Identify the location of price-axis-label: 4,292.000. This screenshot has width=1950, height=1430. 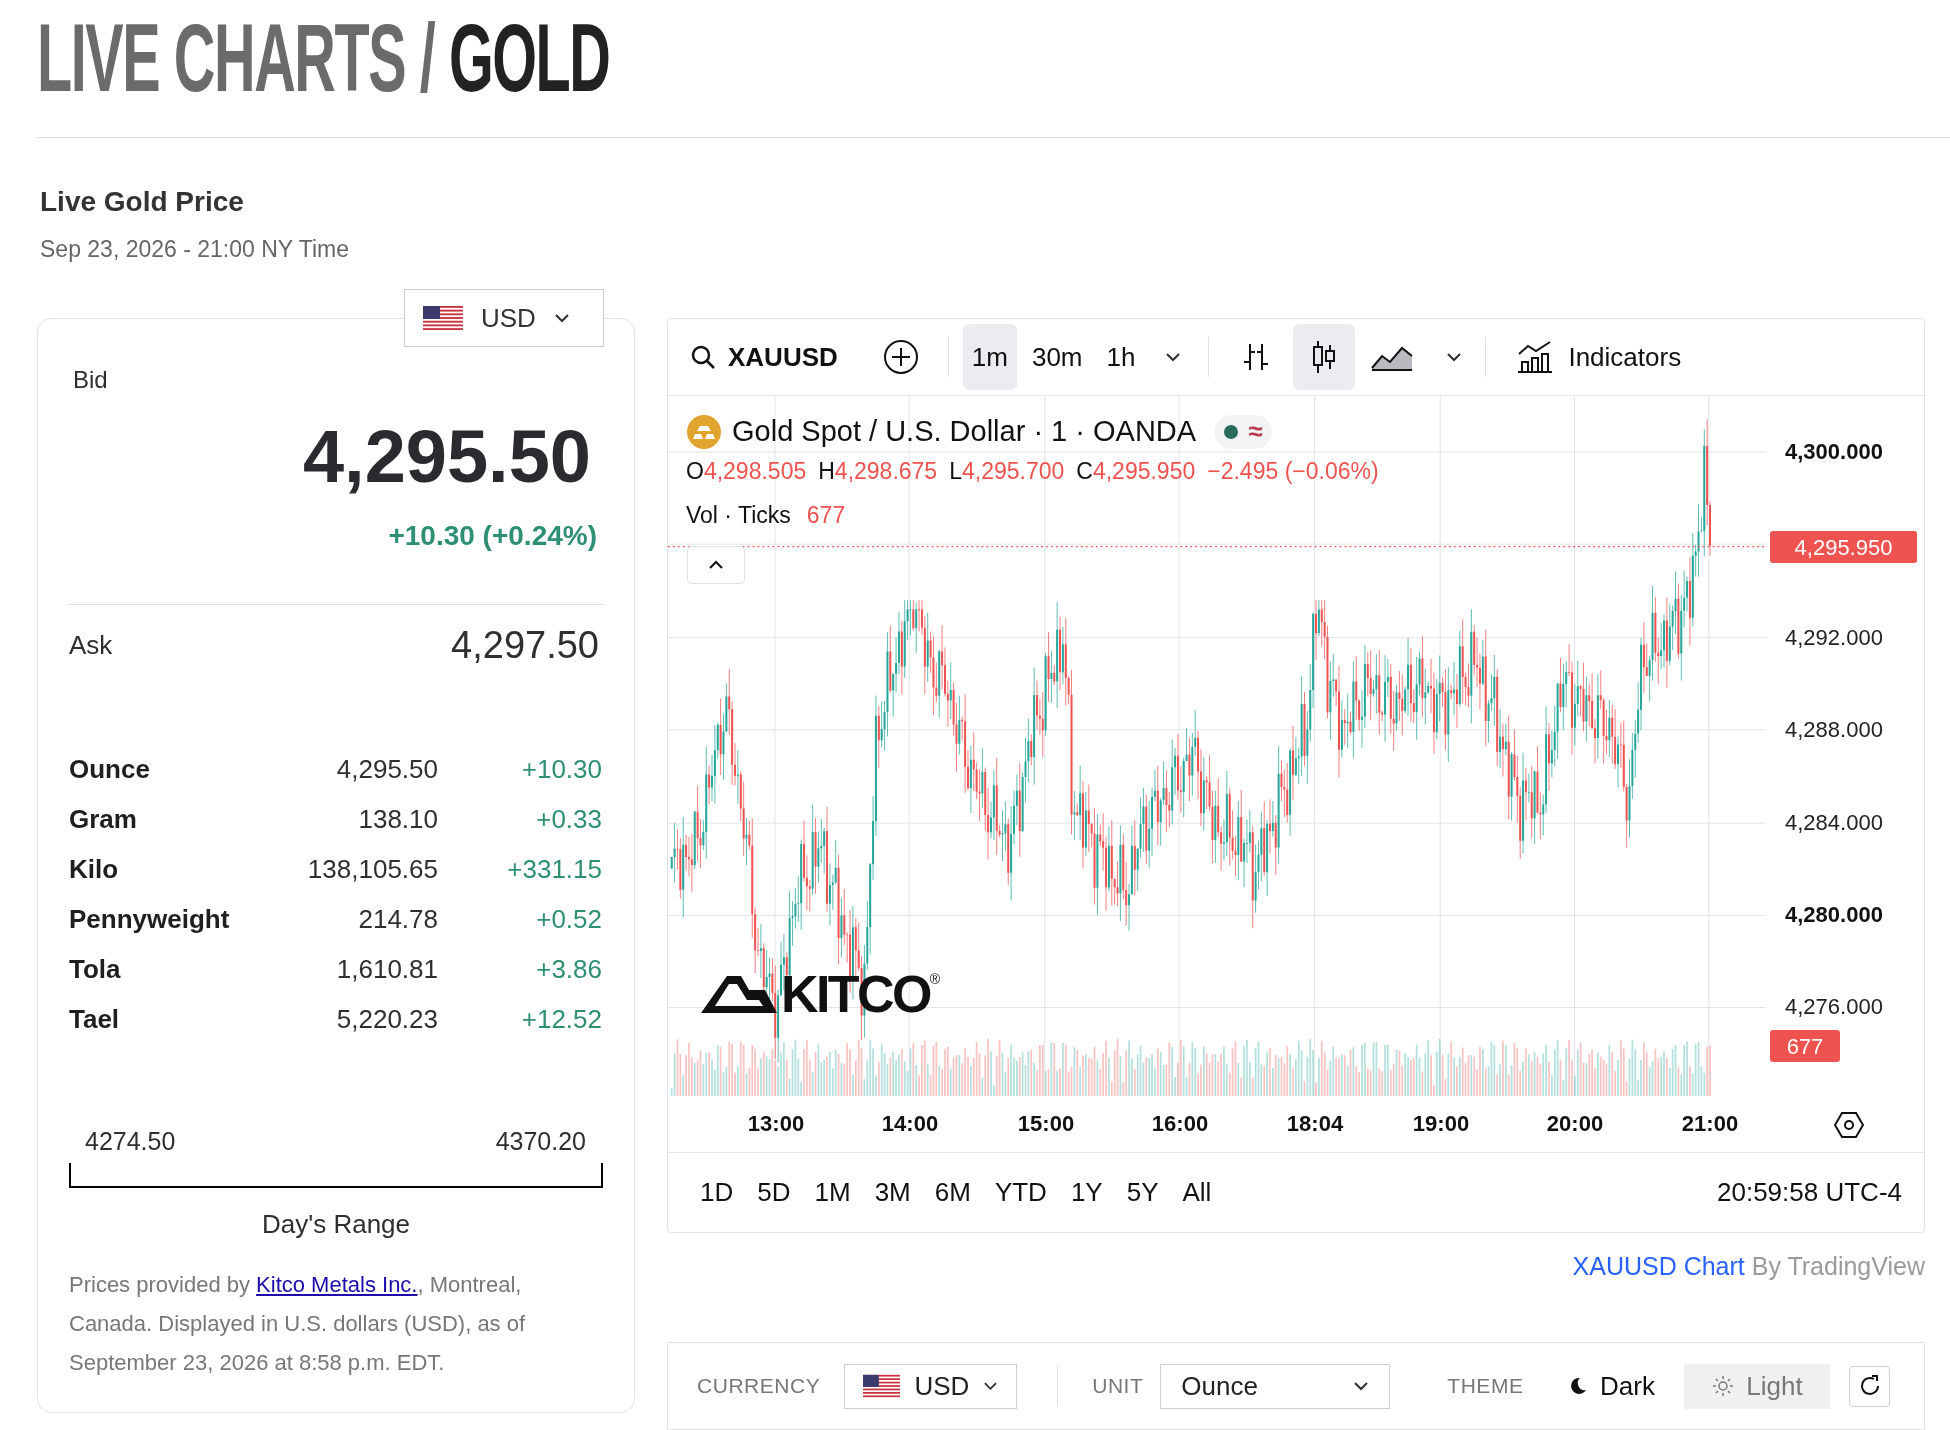
(1834, 638).